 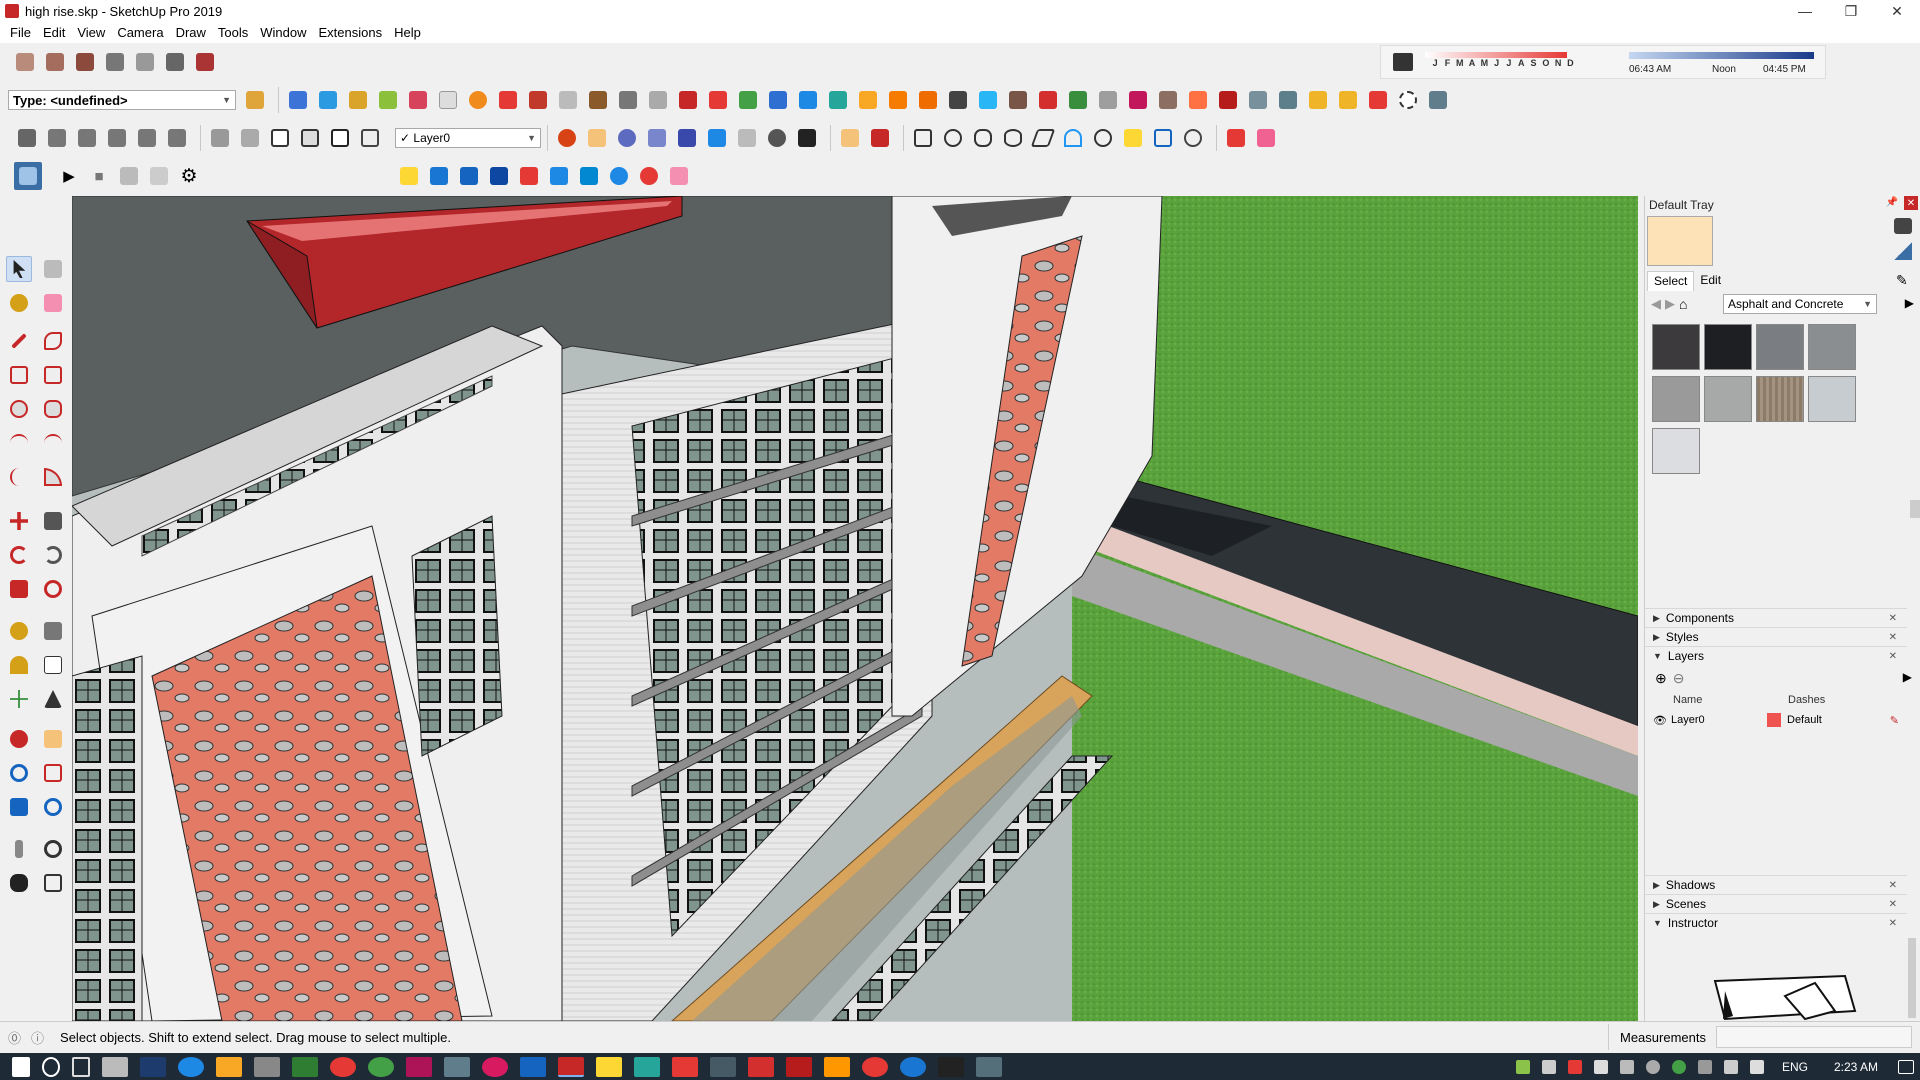 What do you see at coordinates (649, 176) in the screenshot?
I see `extension-37-button` at bounding box center [649, 176].